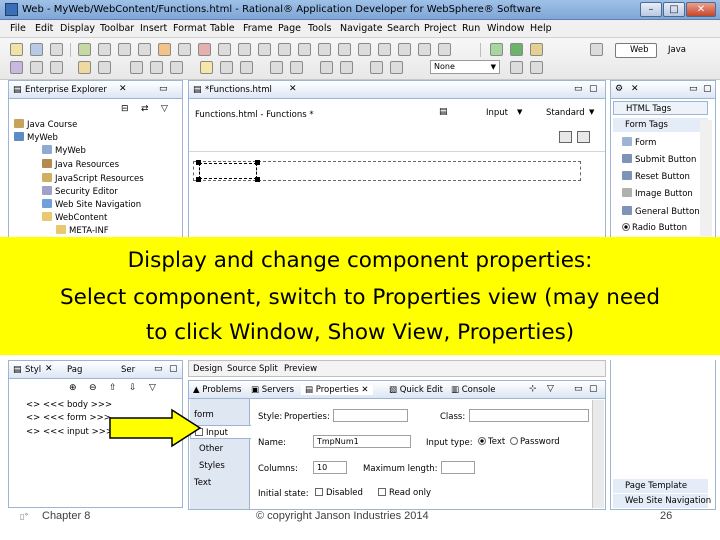 The height and width of the screenshot is (540, 720). I want to click on name-input: TmpNum1, so click(362, 441).